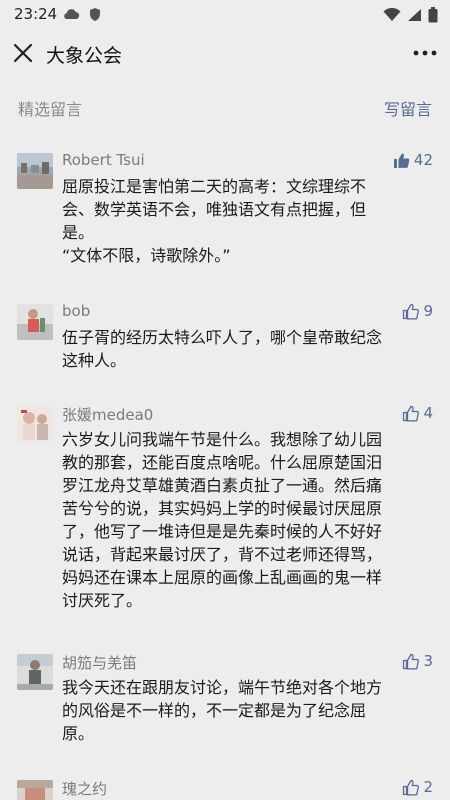 The width and height of the screenshot is (450, 800). I want to click on comment-line: 教的那套，还能百度点啥呢。什么屈原楚国汨, so click(222, 462).